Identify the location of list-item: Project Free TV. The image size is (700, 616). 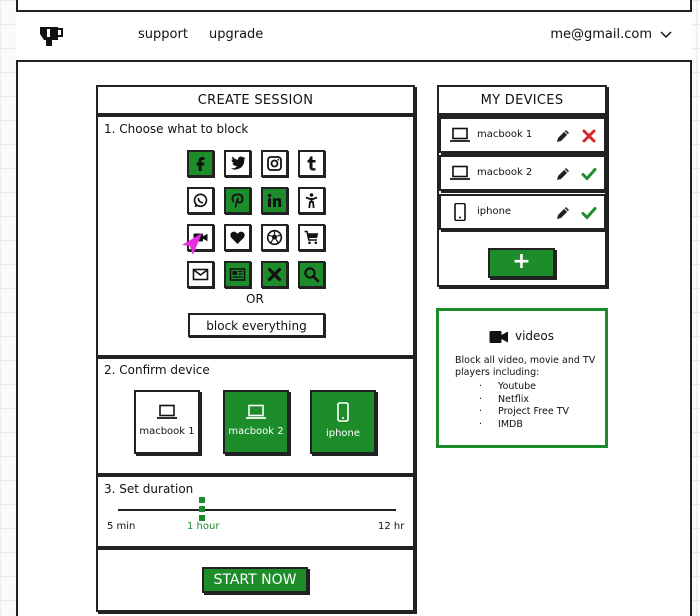
(524, 412).